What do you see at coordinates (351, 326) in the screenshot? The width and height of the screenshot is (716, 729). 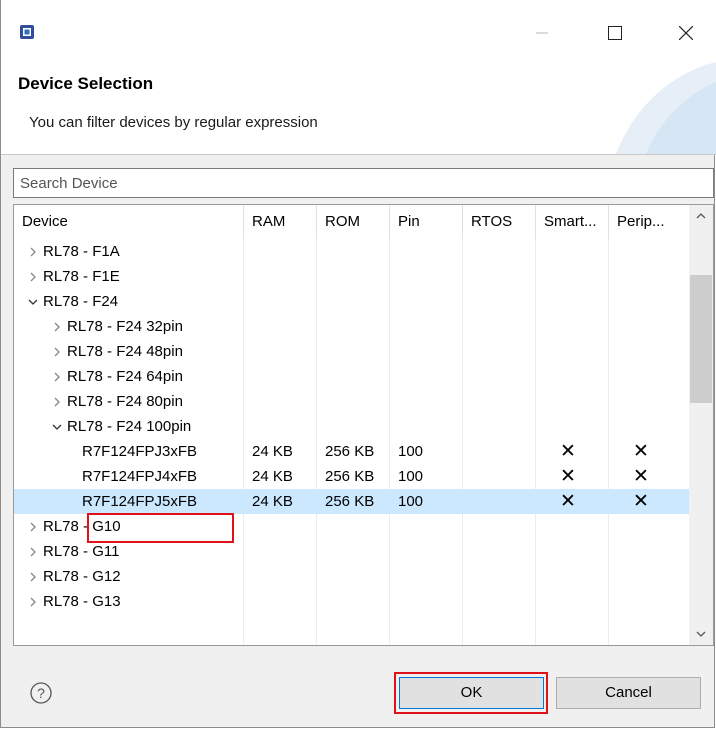 I see `table-row: RL78 - F24 32pin` at bounding box center [351, 326].